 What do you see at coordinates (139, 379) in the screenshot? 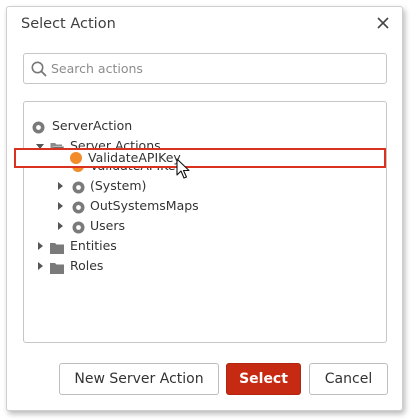
I see `new-server-action-button: New Server Action` at bounding box center [139, 379].